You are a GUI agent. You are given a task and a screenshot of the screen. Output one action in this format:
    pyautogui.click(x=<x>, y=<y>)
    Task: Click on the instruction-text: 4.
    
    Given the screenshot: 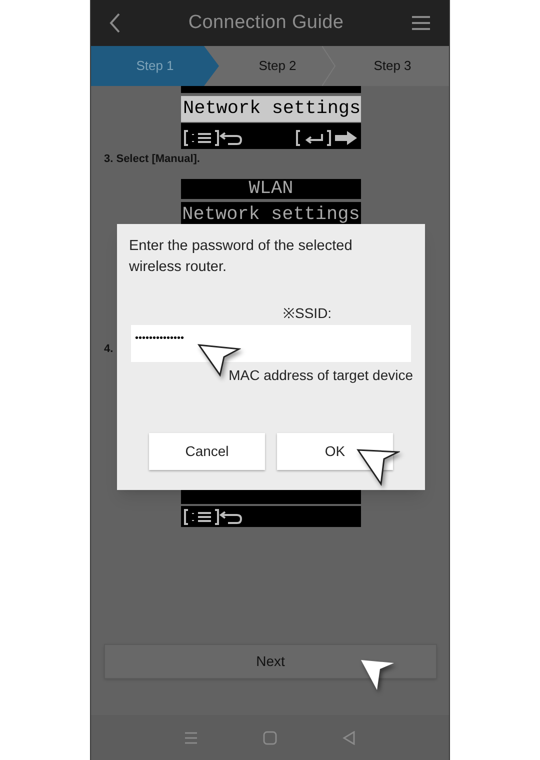 What is the action you would take?
    pyautogui.click(x=109, y=349)
    